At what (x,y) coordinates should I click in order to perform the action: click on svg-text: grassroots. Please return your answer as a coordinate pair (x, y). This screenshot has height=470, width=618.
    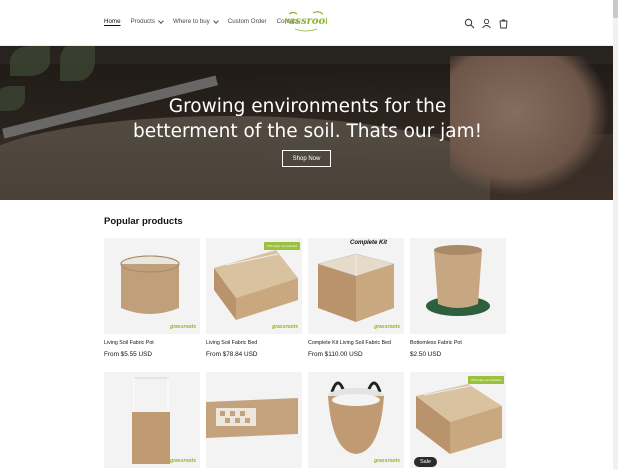
    Looking at the image, I should click on (306, 21).